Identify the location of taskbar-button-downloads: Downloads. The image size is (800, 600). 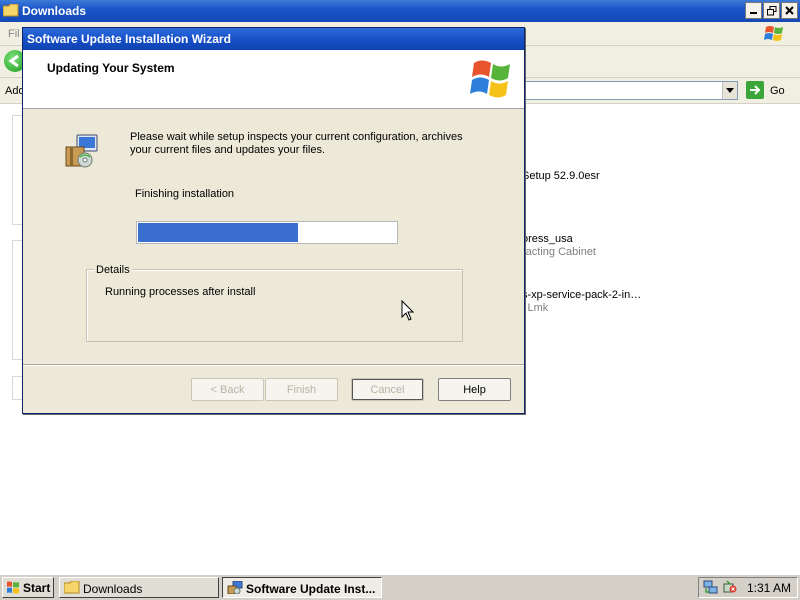
(139, 587).